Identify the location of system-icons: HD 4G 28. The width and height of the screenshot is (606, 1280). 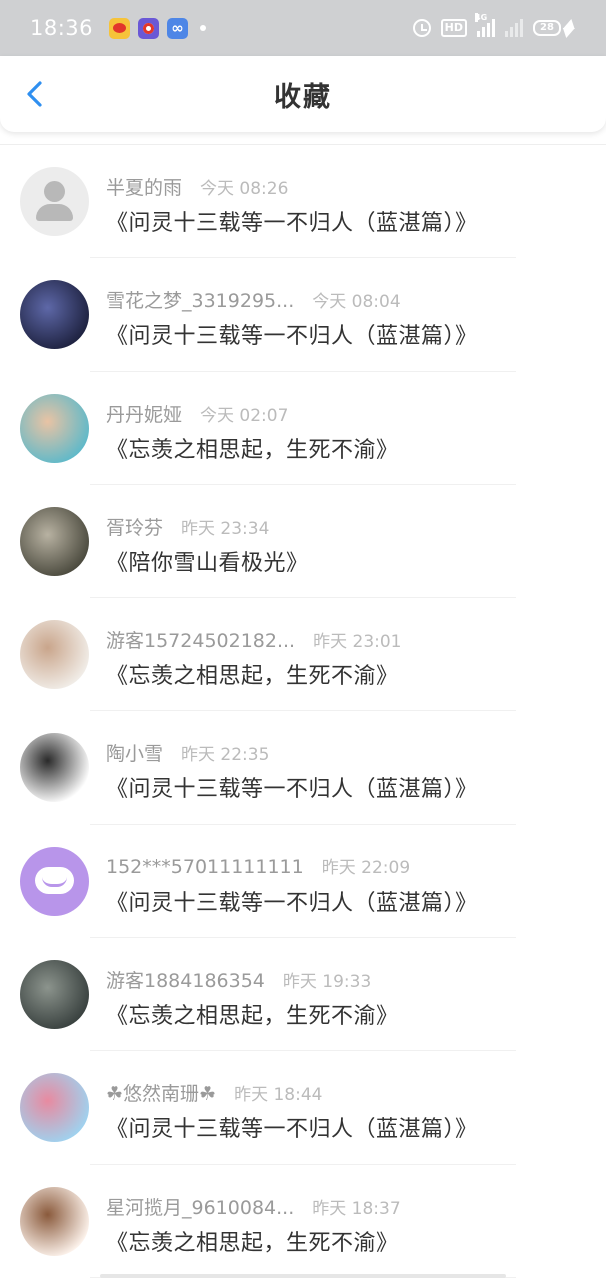
(495, 25).